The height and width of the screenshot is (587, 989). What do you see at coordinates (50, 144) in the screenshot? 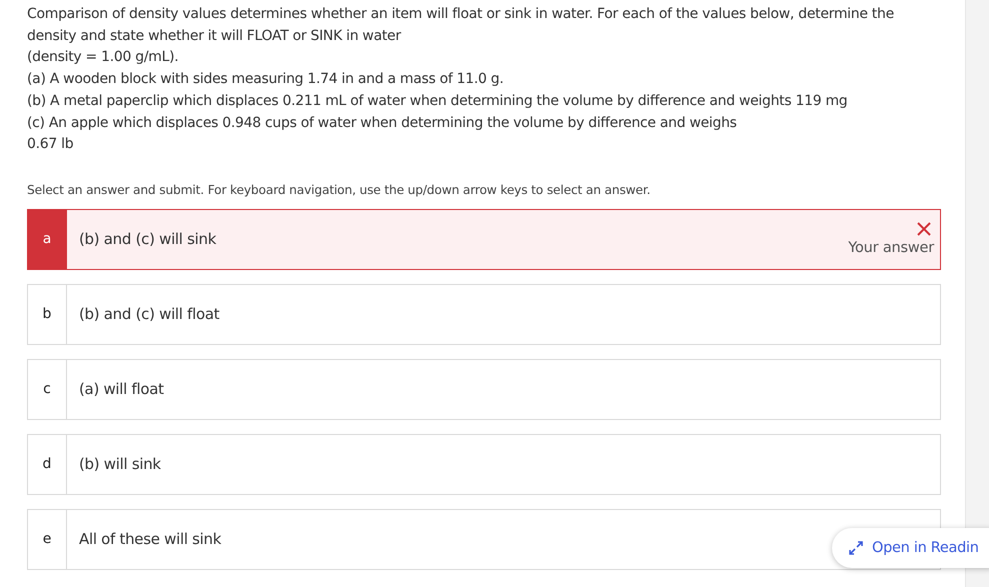
I see `question-text: 0.67 lb` at bounding box center [50, 144].